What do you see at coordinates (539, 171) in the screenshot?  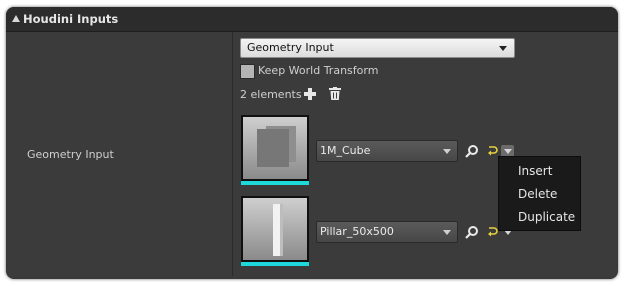 I see `menu-item-insert: Insert` at bounding box center [539, 171].